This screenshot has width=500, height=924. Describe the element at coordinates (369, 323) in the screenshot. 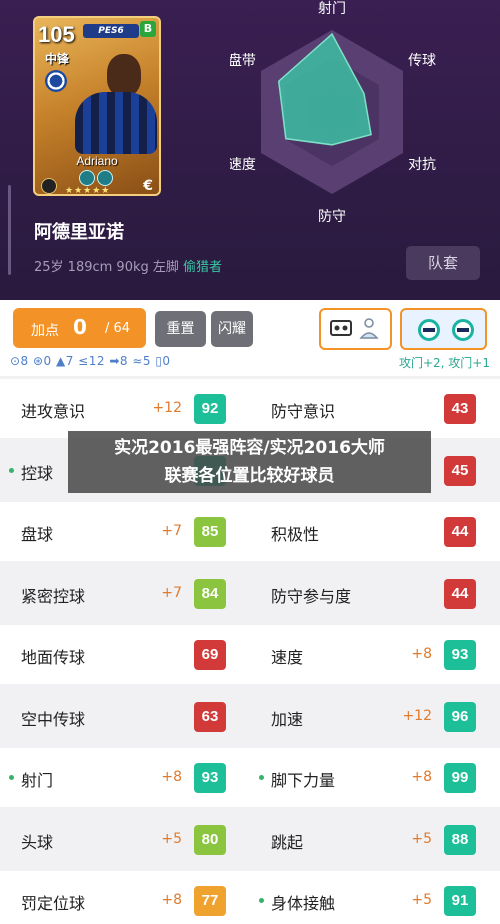

I see `coach-icon` at that location.